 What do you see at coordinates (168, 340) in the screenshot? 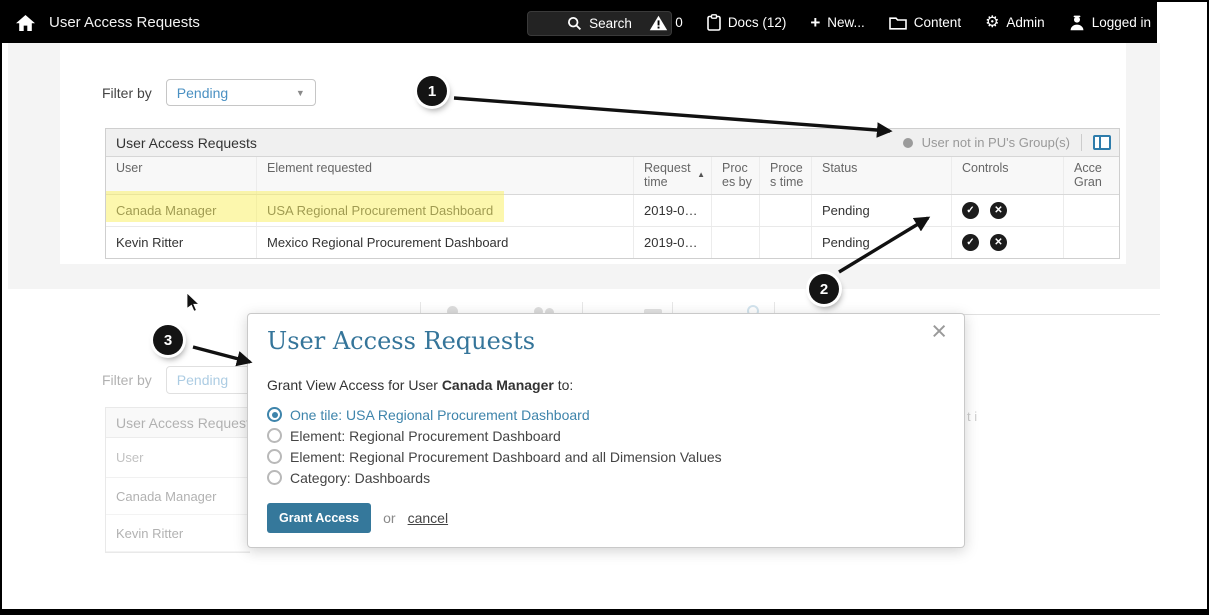
I see `callout-badge-3: 3` at bounding box center [168, 340].